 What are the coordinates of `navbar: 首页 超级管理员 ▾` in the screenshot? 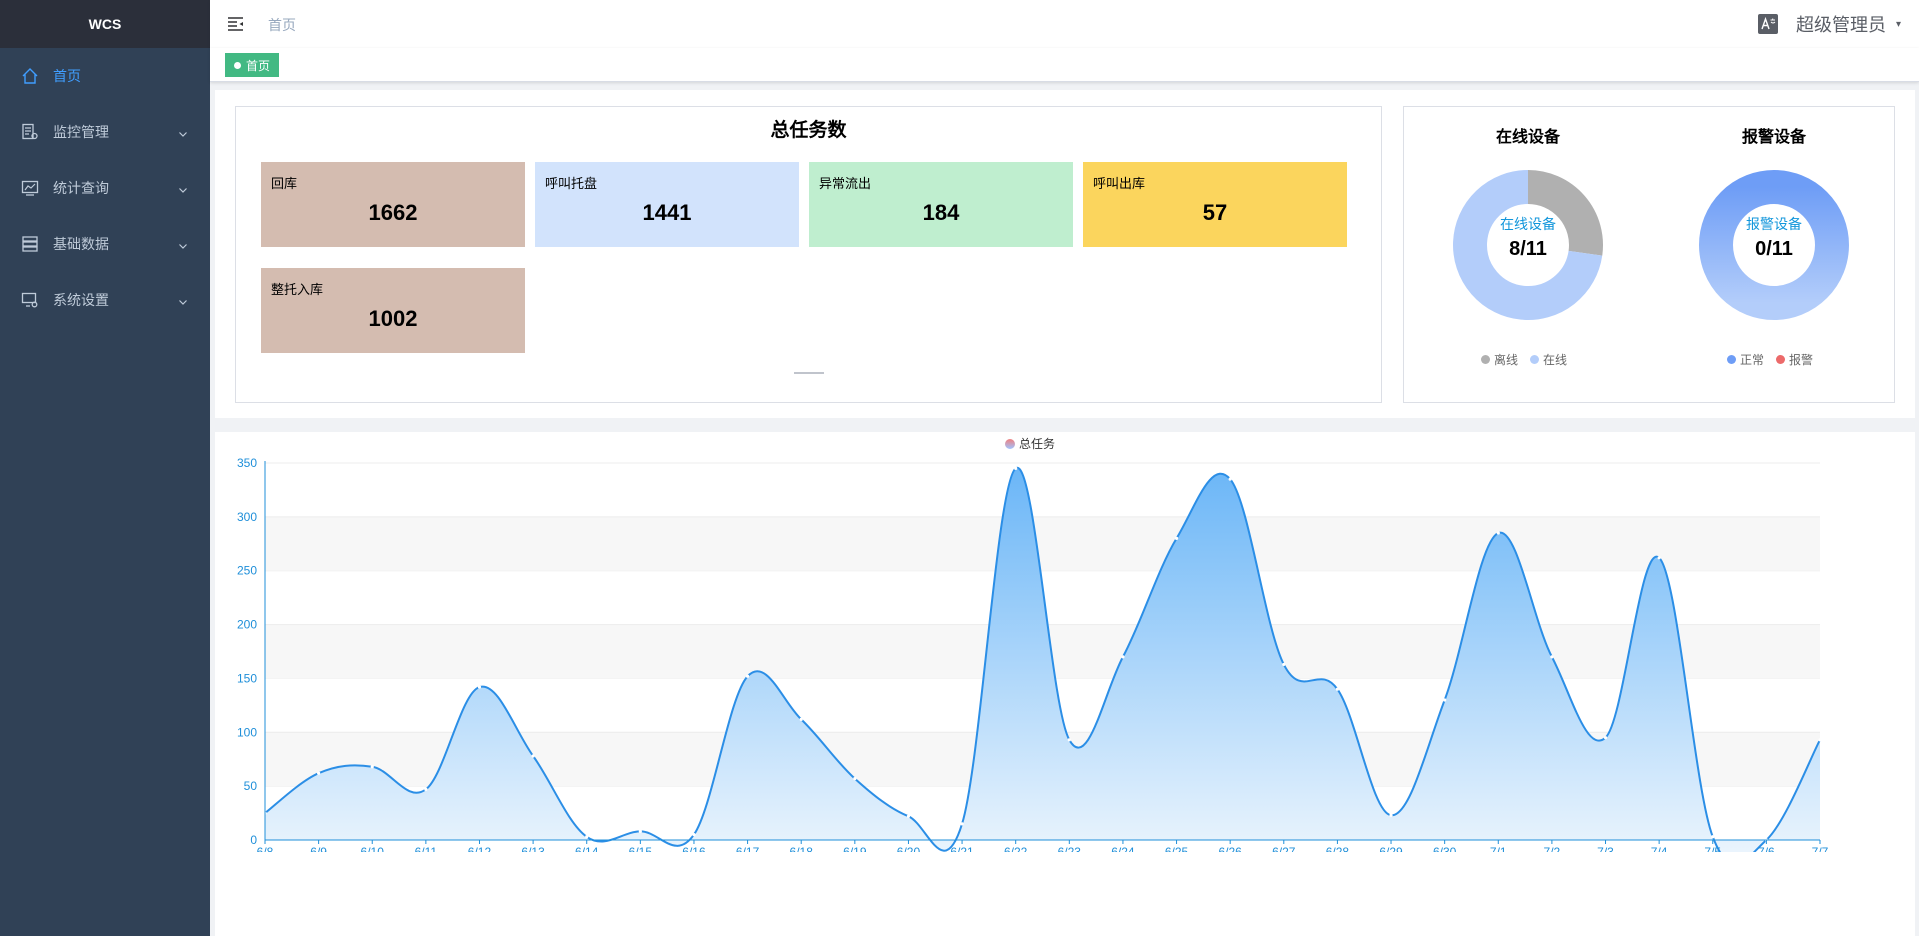 It's located at (1064, 24).